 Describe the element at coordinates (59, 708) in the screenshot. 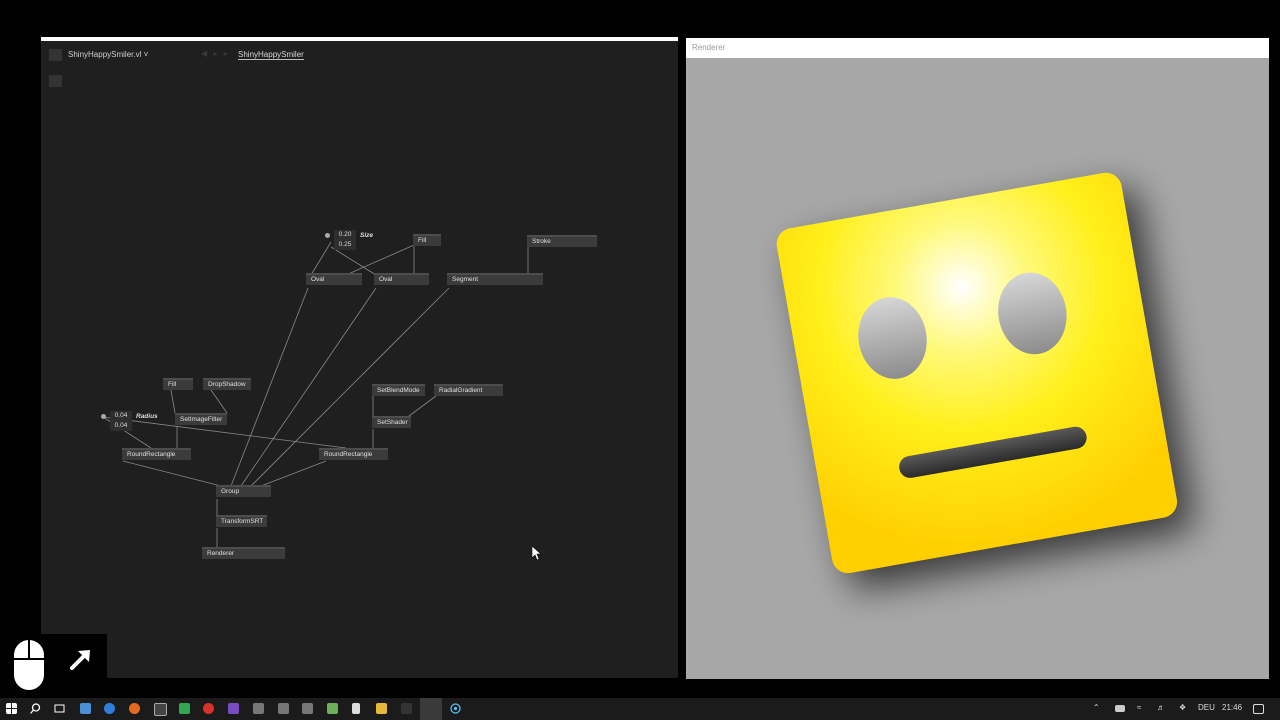

I see `task-view-icon` at that location.